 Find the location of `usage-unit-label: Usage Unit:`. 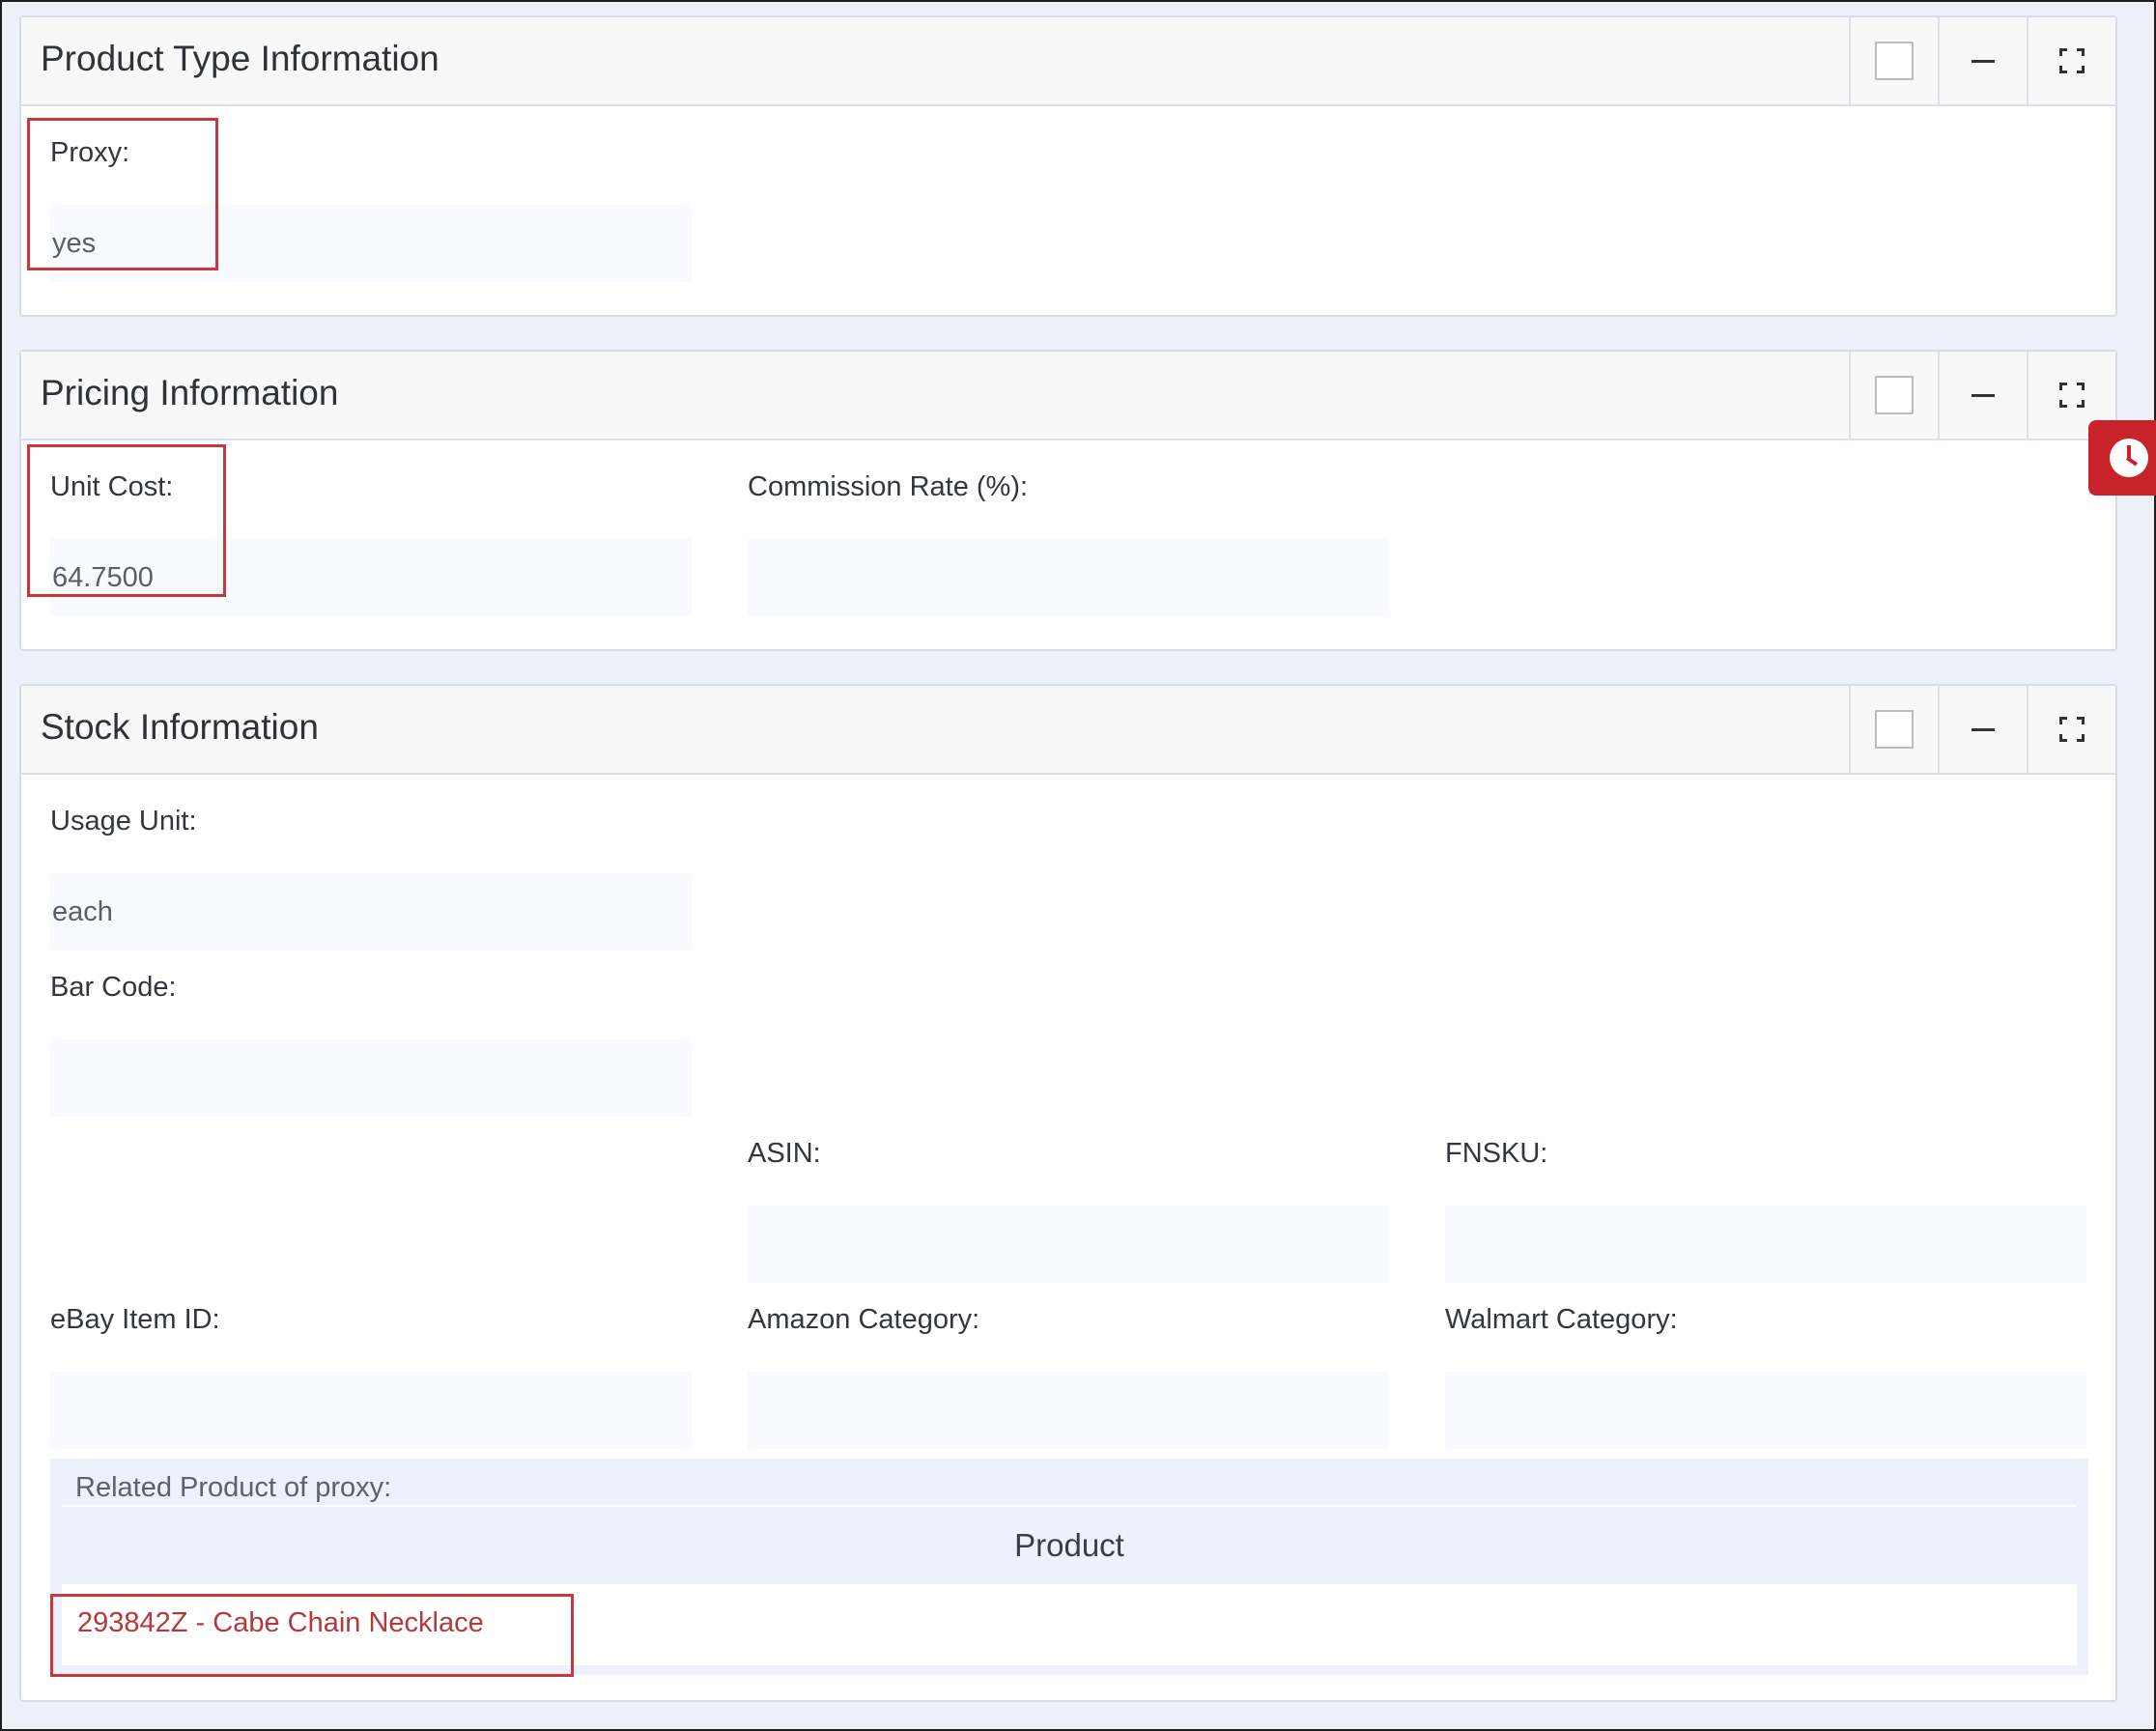

usage-unit-label: Usage Unit: is located at coordinates (123, 821).